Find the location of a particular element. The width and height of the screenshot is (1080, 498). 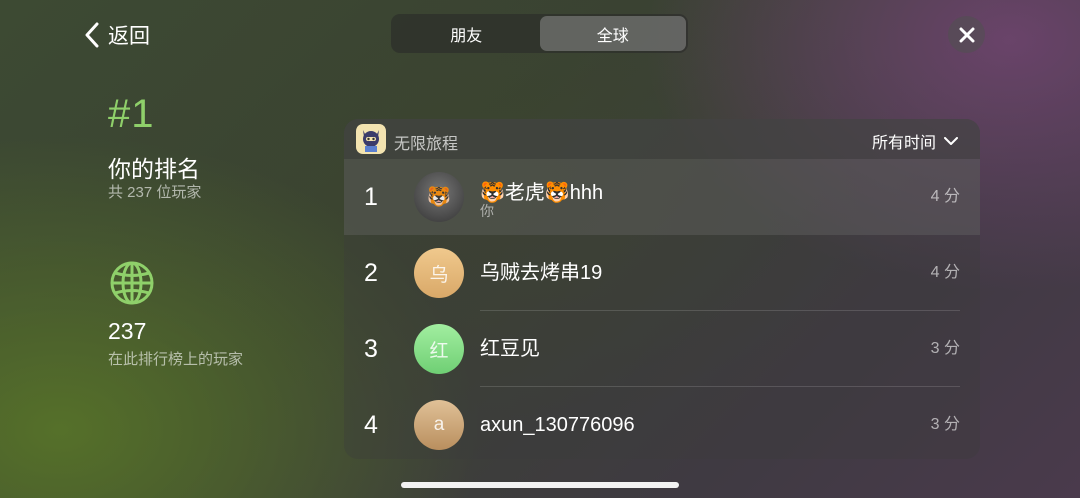

leaderboard-row: 2 乌 乌贼去烤串19 4 分 is located at coordinates (662, 273).